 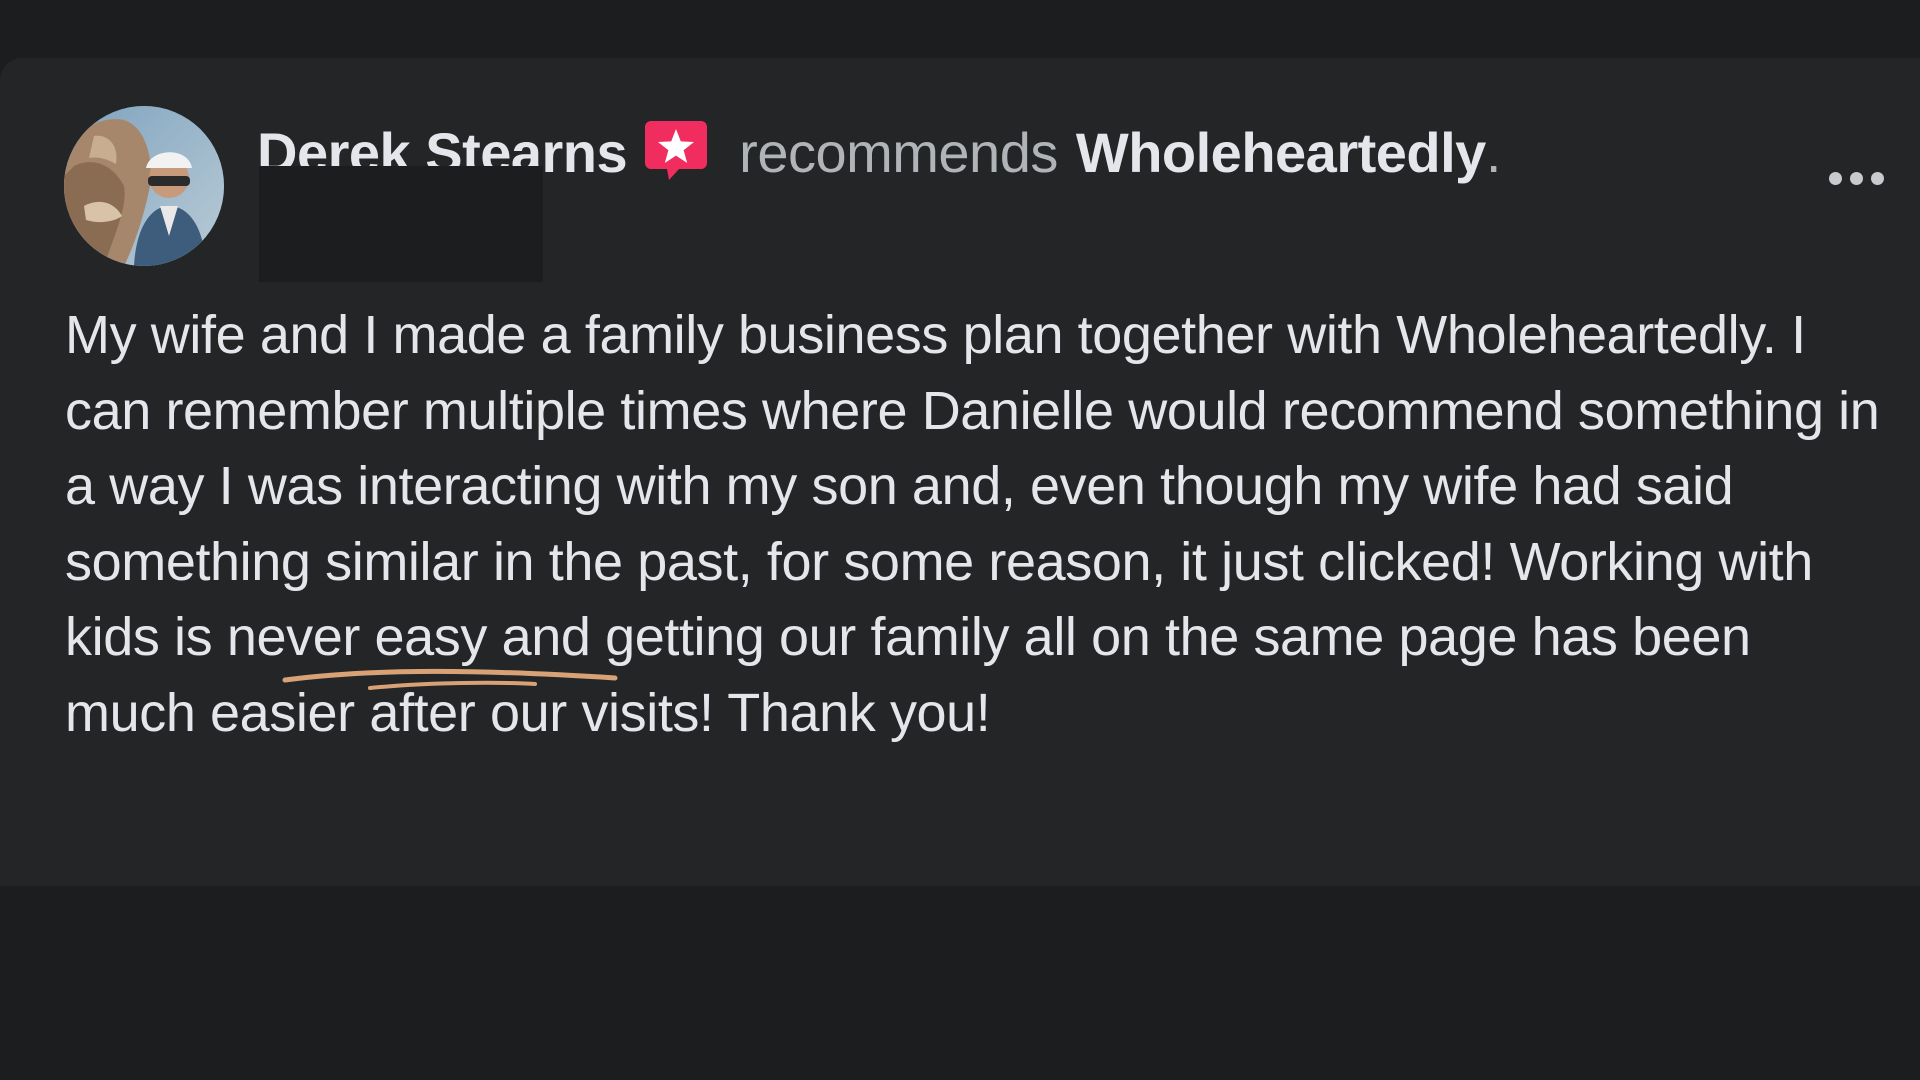 What do you see at coordinates (1281, 152) in the screenshot?
I see `page-name-link: Wholeheartedly` at bounding box center [1281, 152].